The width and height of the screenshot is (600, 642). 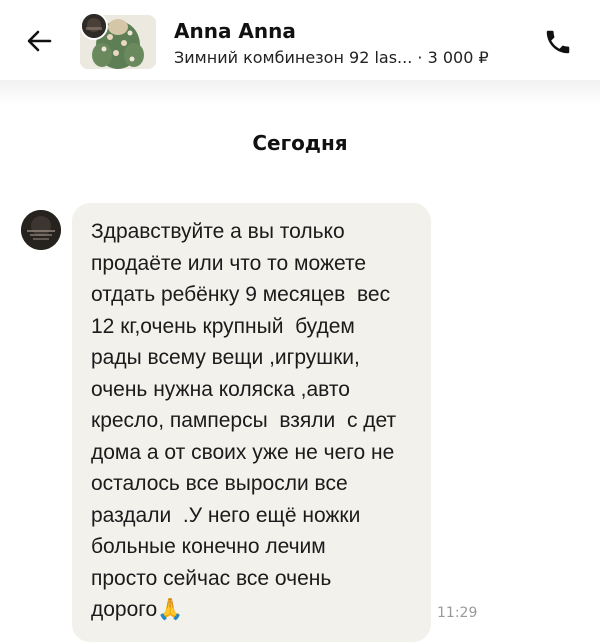 I want to click on day-separator: Сегодня, so click(x=300, y=143).